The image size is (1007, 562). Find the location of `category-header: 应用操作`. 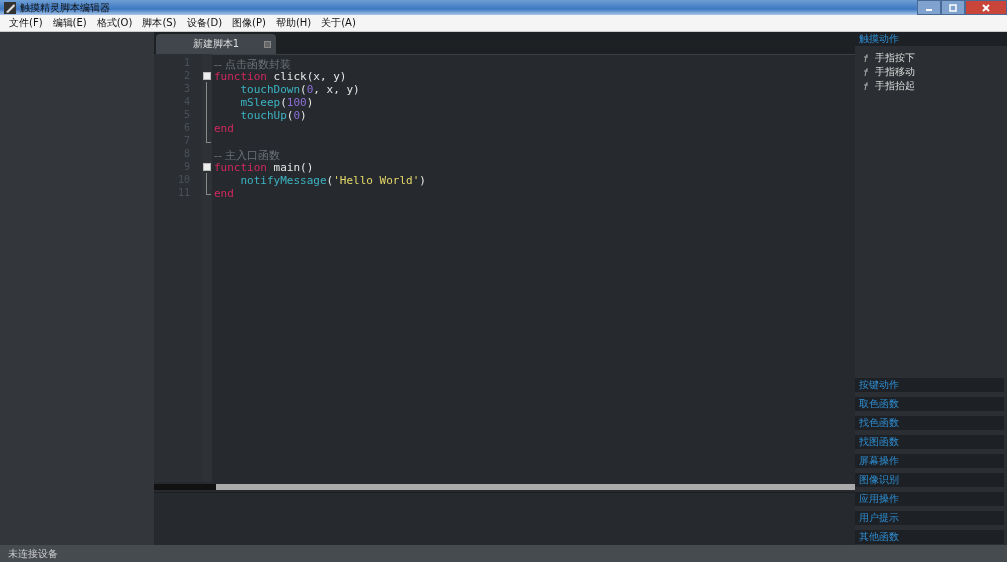

category-header: 应用操作 is located at coordinates (929, 499).